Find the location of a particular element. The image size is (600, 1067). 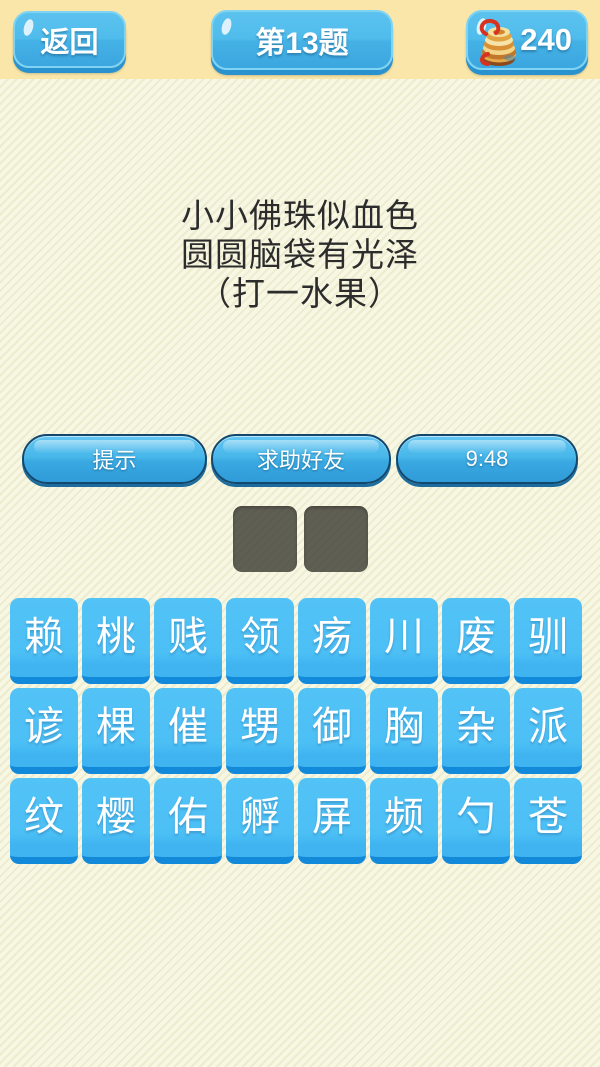

action-button-row: 提示 求助好友 9:48 is located at coordinates (300, 460).